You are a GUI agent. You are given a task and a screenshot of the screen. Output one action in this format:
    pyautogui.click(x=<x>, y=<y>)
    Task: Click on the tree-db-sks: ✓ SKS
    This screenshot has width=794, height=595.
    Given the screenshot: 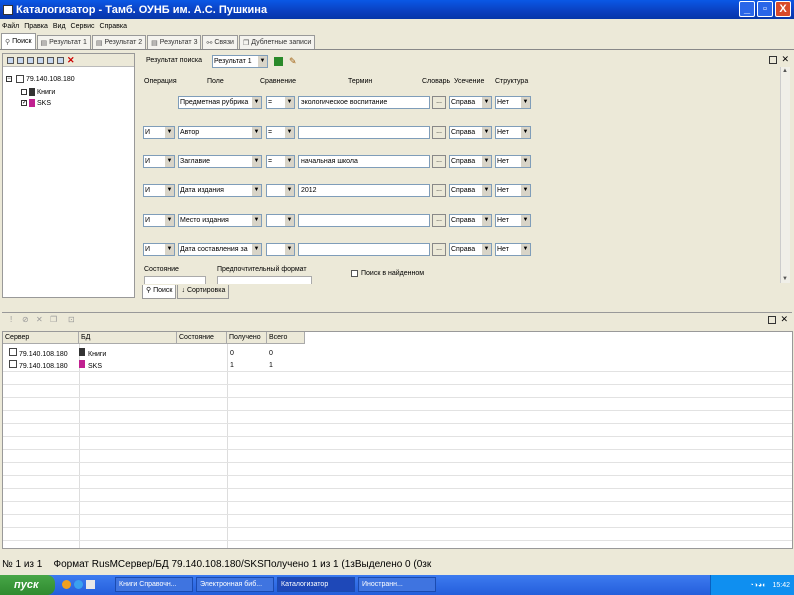 What is the action you would take?
    pyautogui.click(x=36, y=103)
    